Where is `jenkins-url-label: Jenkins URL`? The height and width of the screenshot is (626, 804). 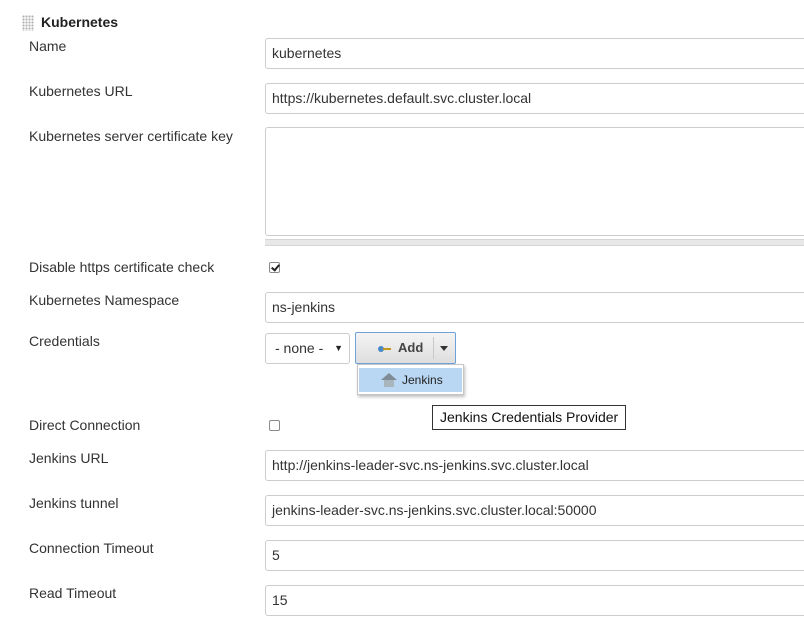 jenkins-url-label: Jenkins URL is located at coordinates (69, 458).